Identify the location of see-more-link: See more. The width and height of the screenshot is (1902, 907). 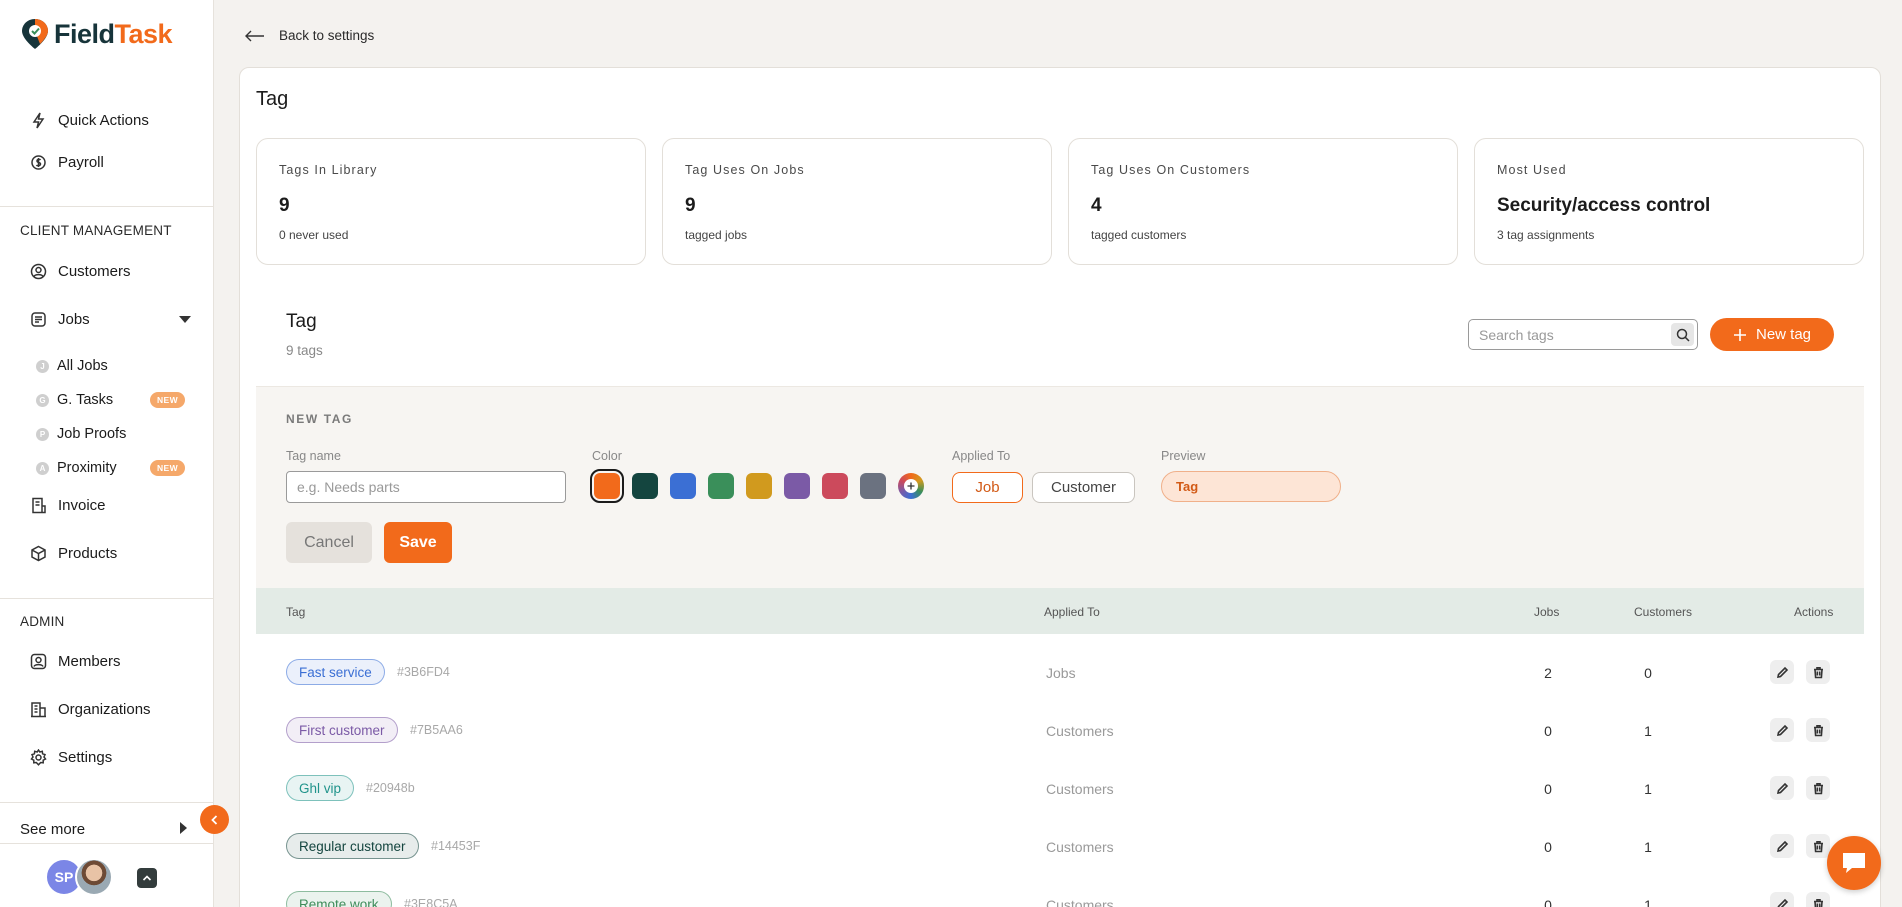
(52, 829).